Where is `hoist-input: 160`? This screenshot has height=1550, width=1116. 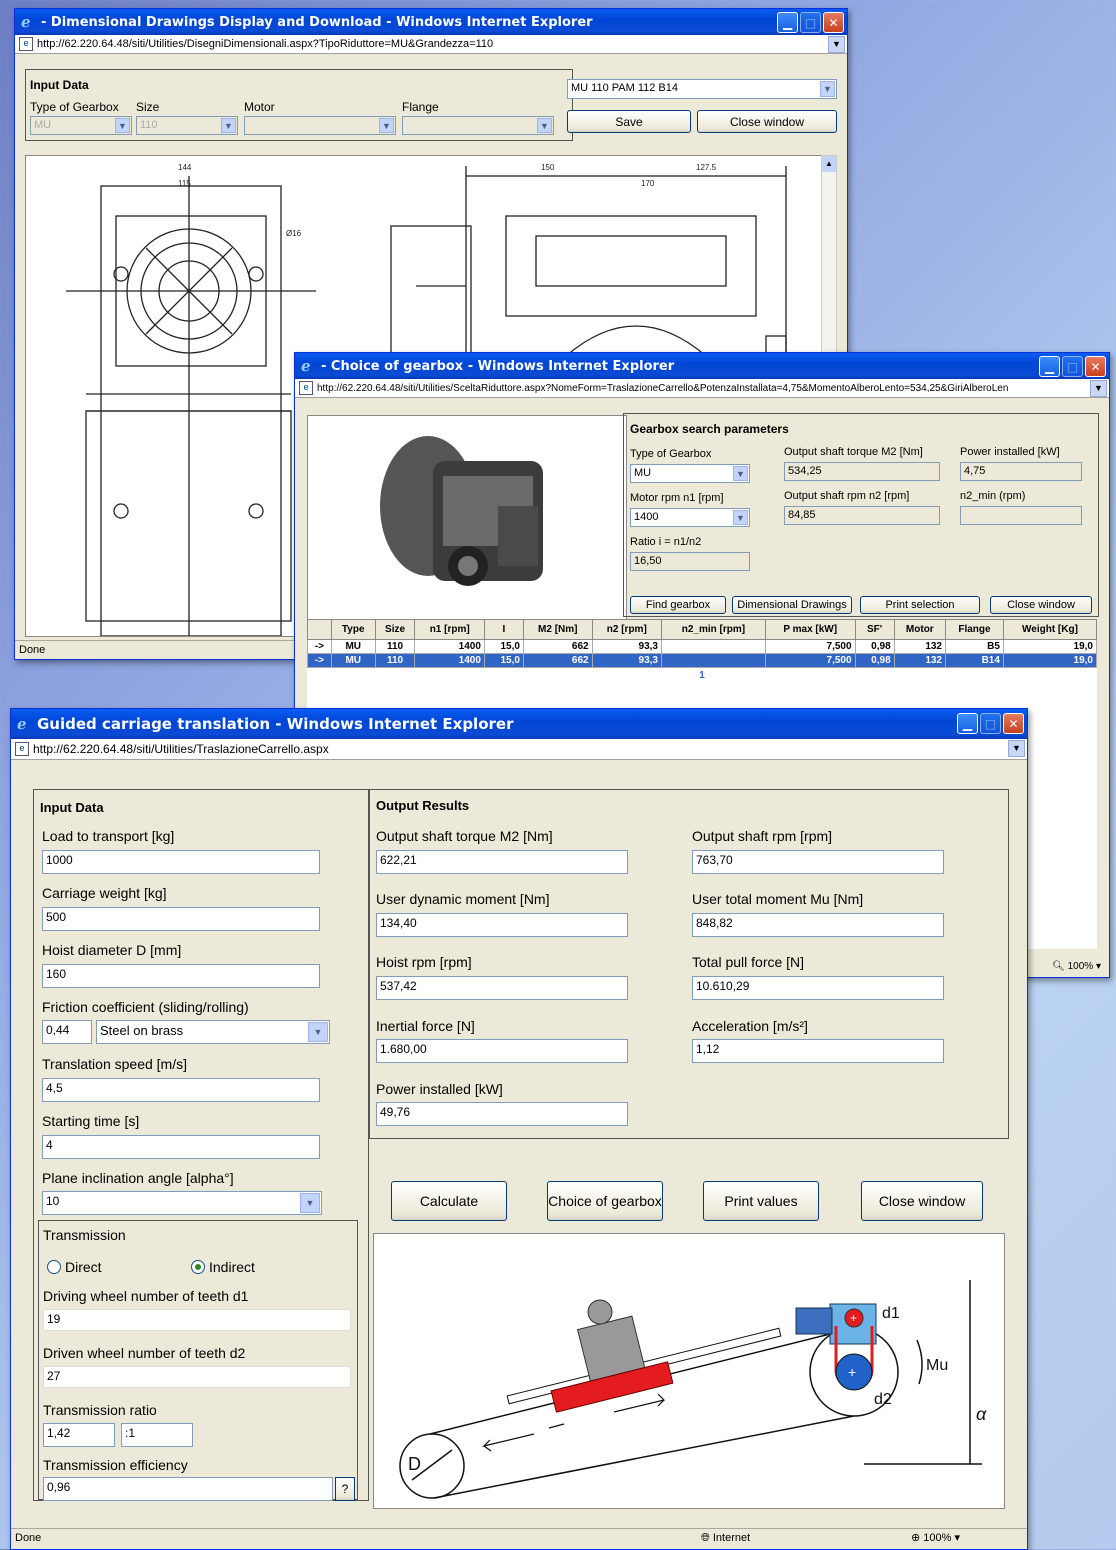
hoist-input: 160 is located at coordinates (181, 976).